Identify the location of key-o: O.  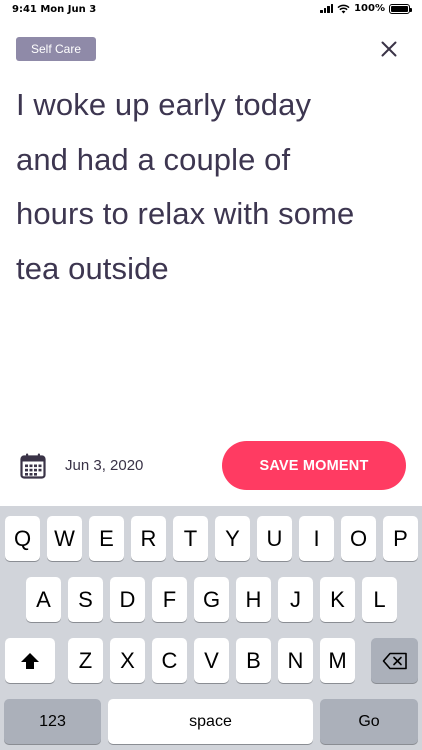
(358, 538).